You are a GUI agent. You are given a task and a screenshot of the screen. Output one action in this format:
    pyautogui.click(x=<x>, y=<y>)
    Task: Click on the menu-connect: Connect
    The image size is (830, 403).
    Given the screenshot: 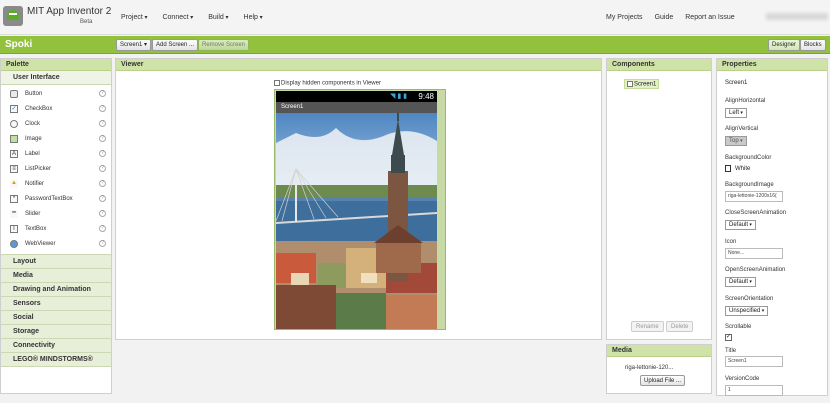 What is the action you would take?
    pyautogui.click(x=177, y=17)
    